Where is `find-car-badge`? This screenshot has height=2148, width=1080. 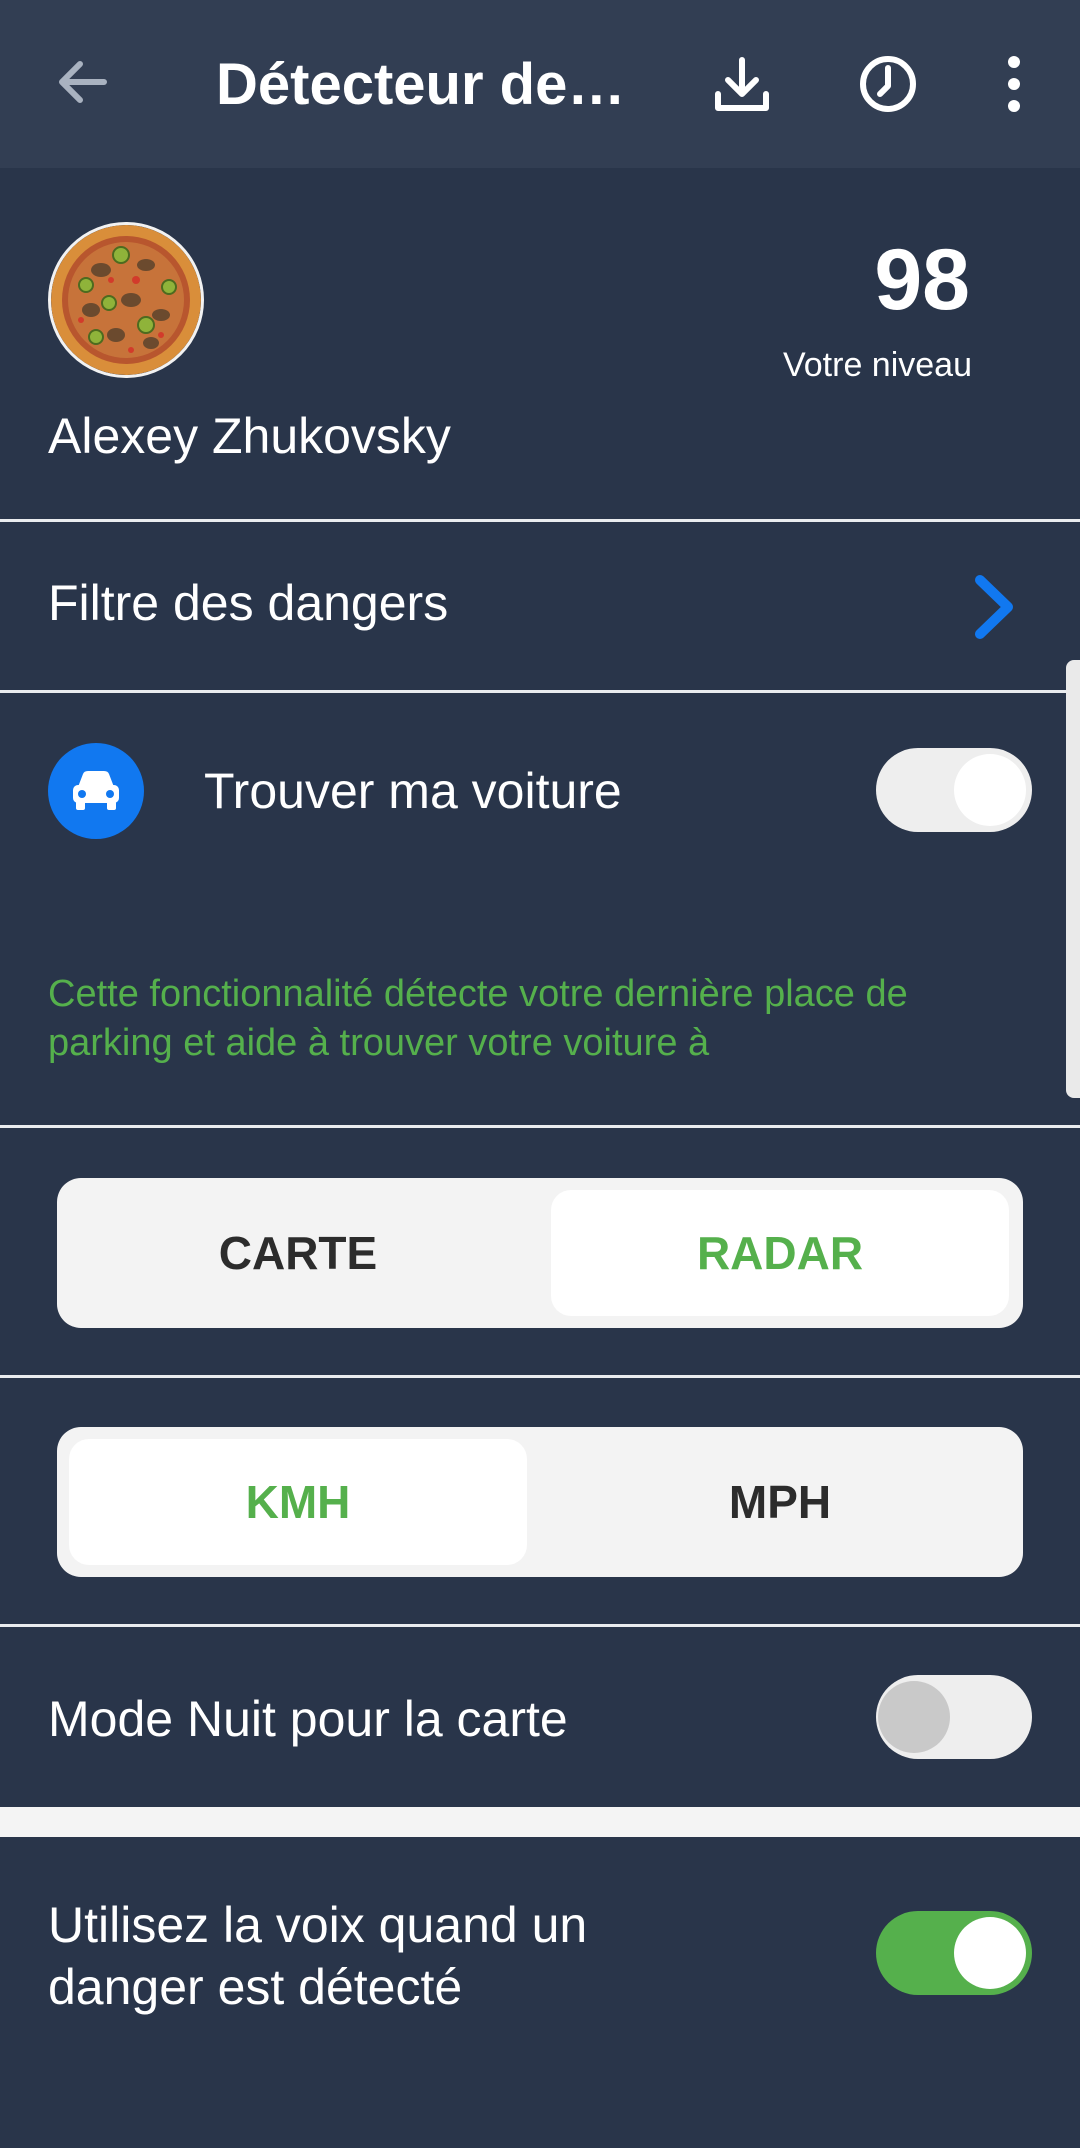
find-car-badge is located at coordinates (96, 791).